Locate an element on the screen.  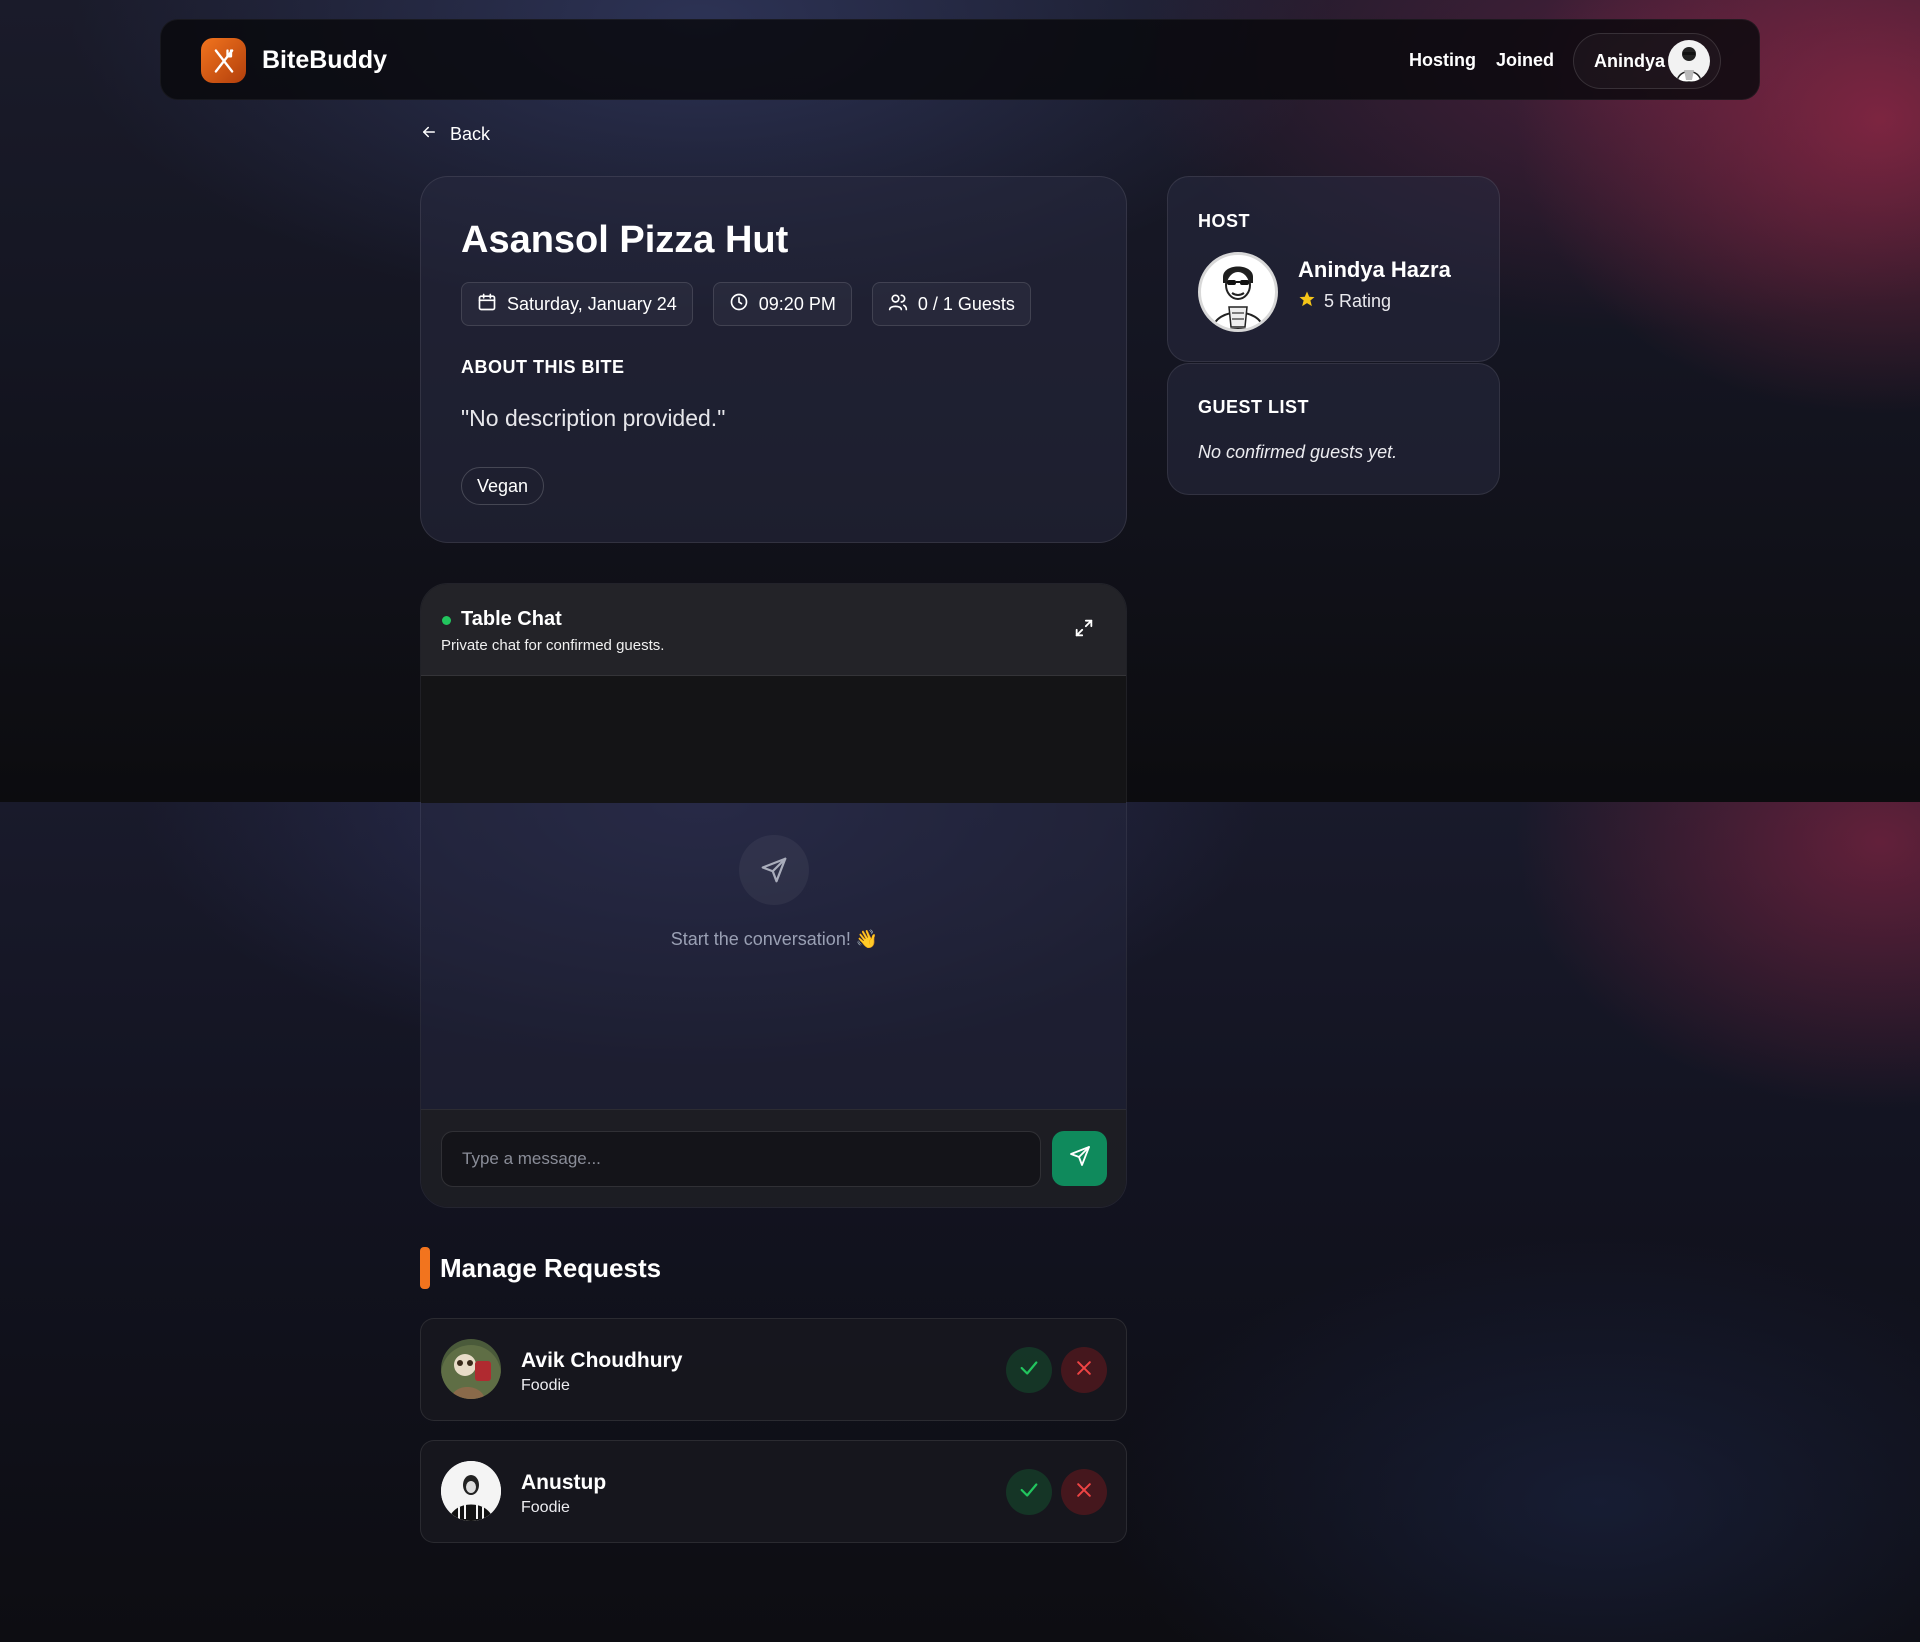
calendar-icon is located at coordinates (487, 304).